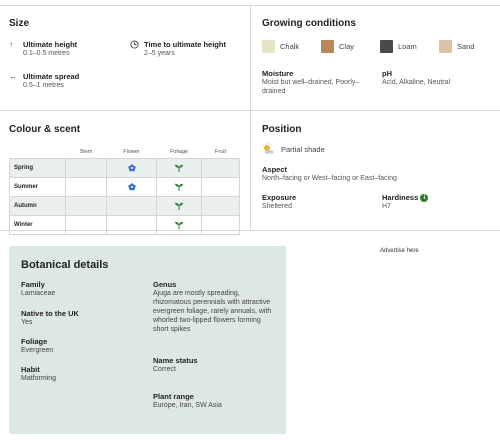 The height and width of the screenshot is (440, 500). Describe the element at coordinates (86, 151) in the screenshot. I see `column-header-stem: Stem` at that location.